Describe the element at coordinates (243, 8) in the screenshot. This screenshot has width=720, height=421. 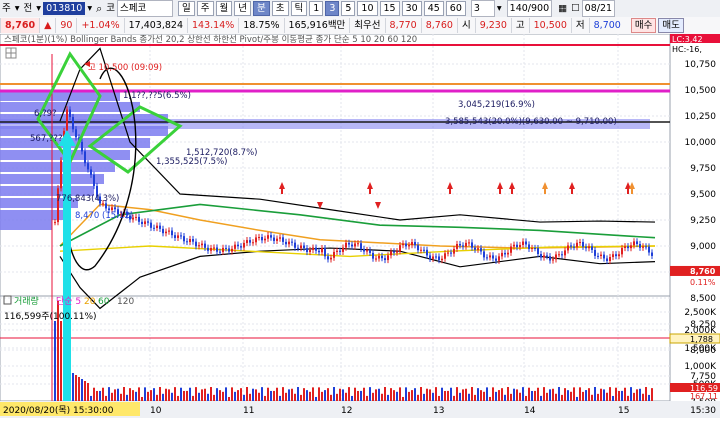
I see `tab-year: 년` at that location.